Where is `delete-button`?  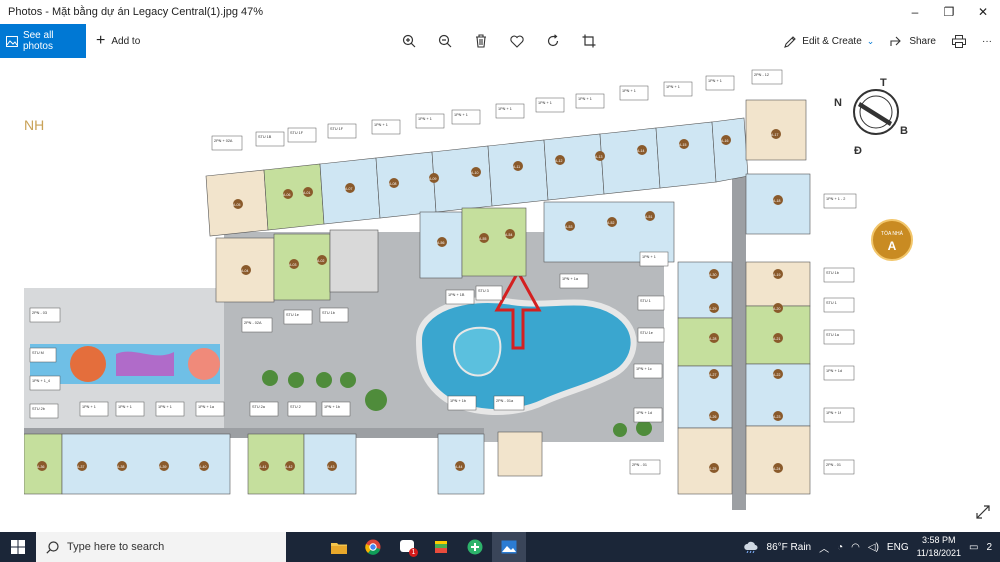
delete-button is located at coordinates (481, 41).